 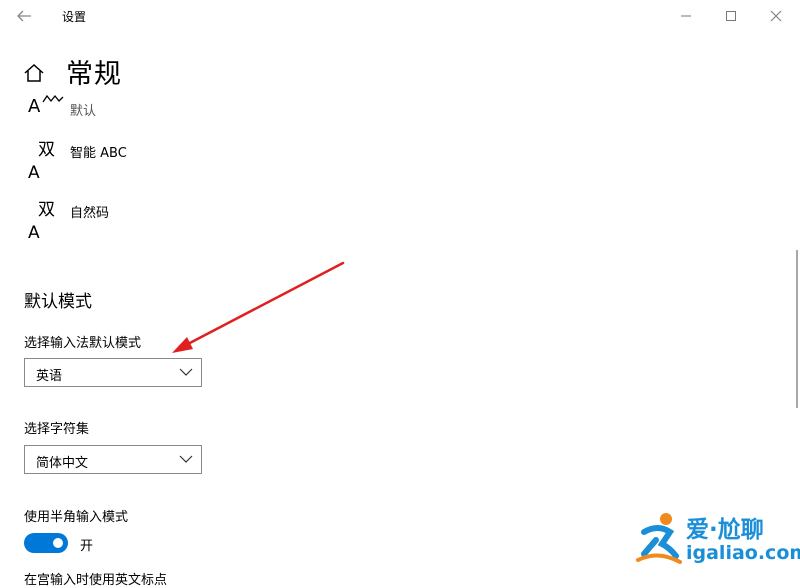 I want to click on input-mode-value: 英语, so click(x=49, y=376).